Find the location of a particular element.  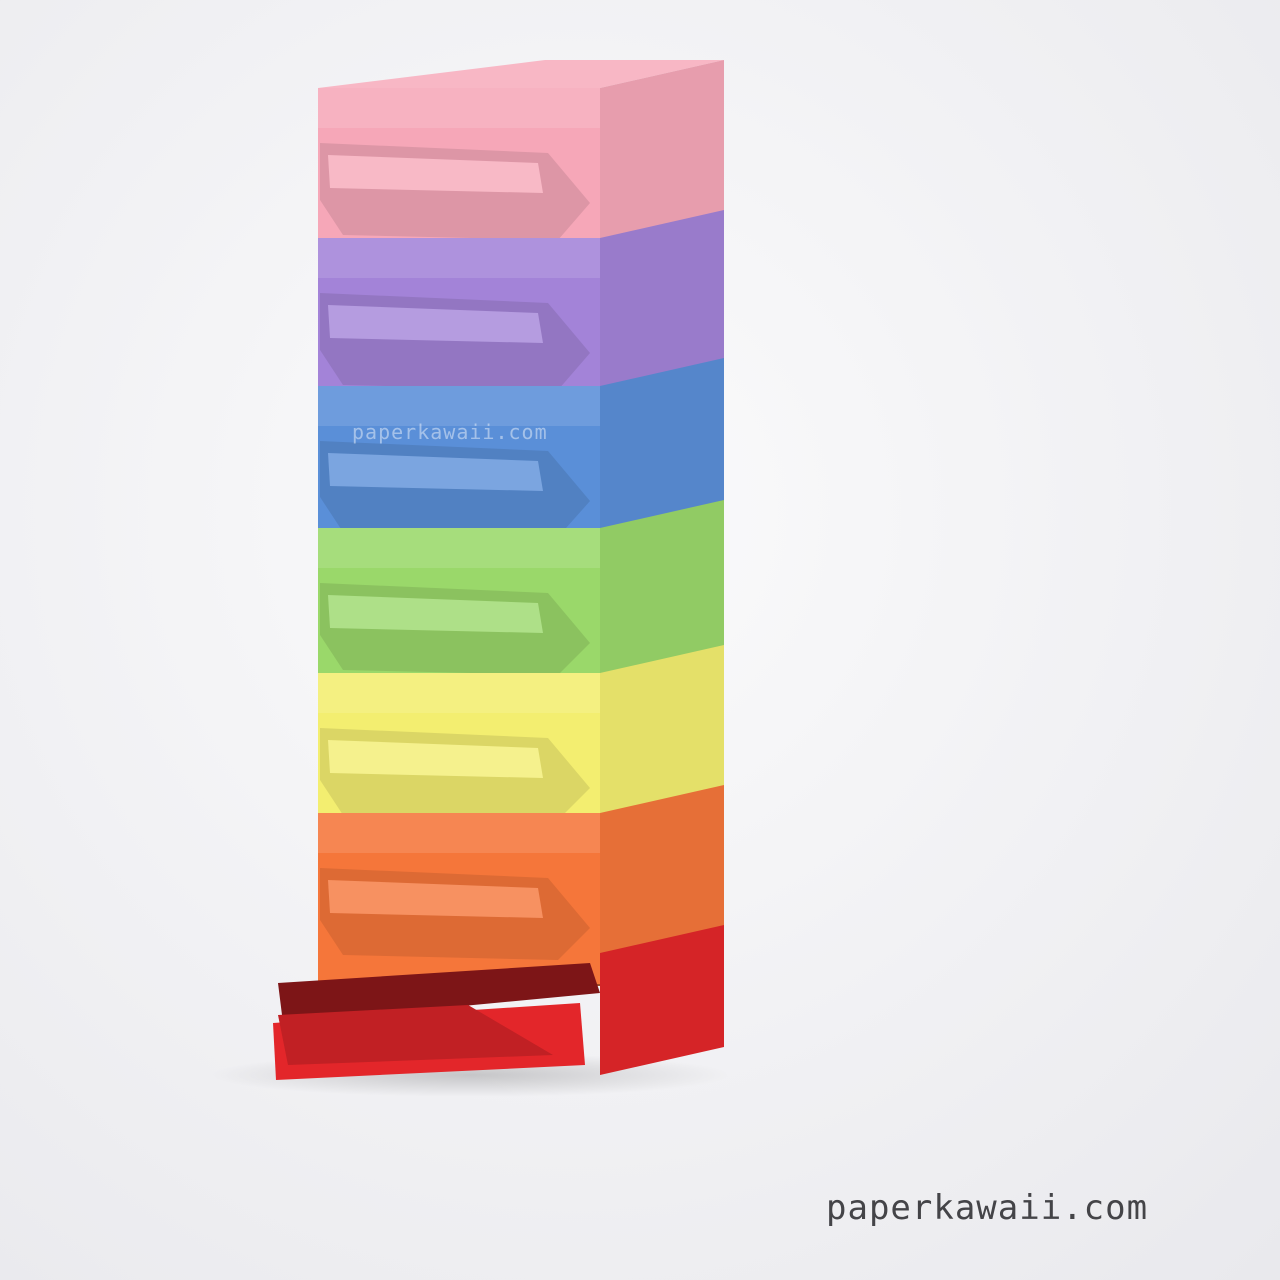

drawer-band-yellow is located at coordinates (459, 693).